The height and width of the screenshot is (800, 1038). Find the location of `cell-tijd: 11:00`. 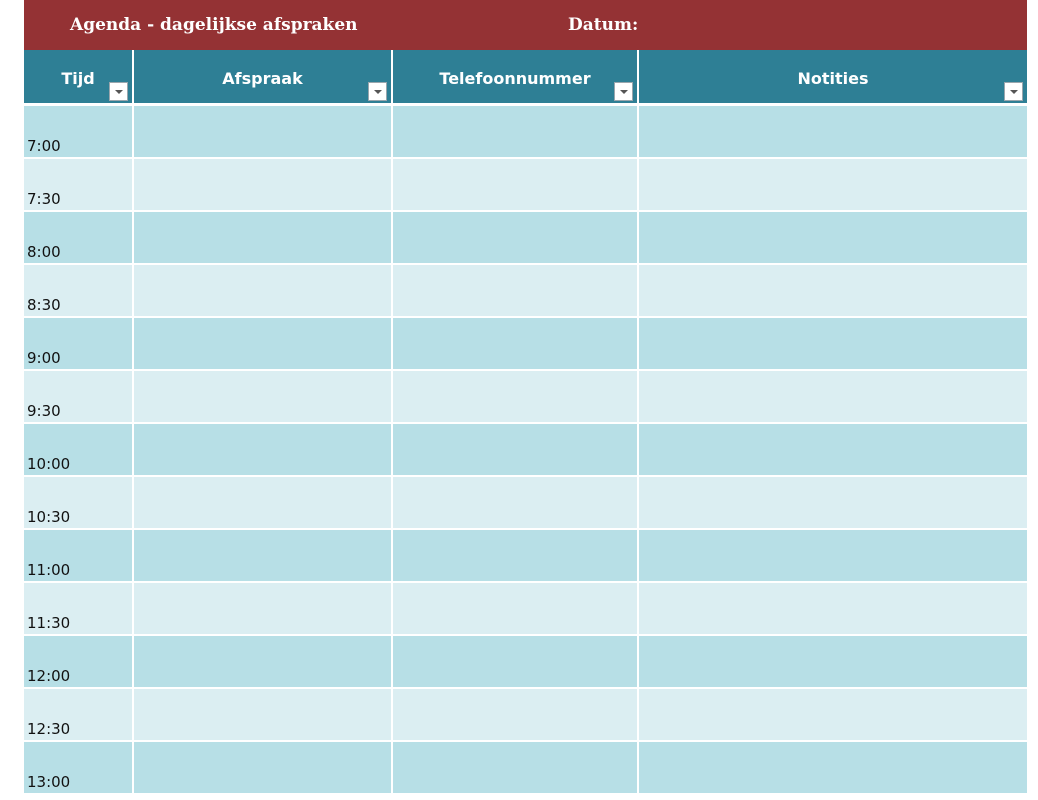

cell-tijd: 11:00 is located at coordinates (79, 555).